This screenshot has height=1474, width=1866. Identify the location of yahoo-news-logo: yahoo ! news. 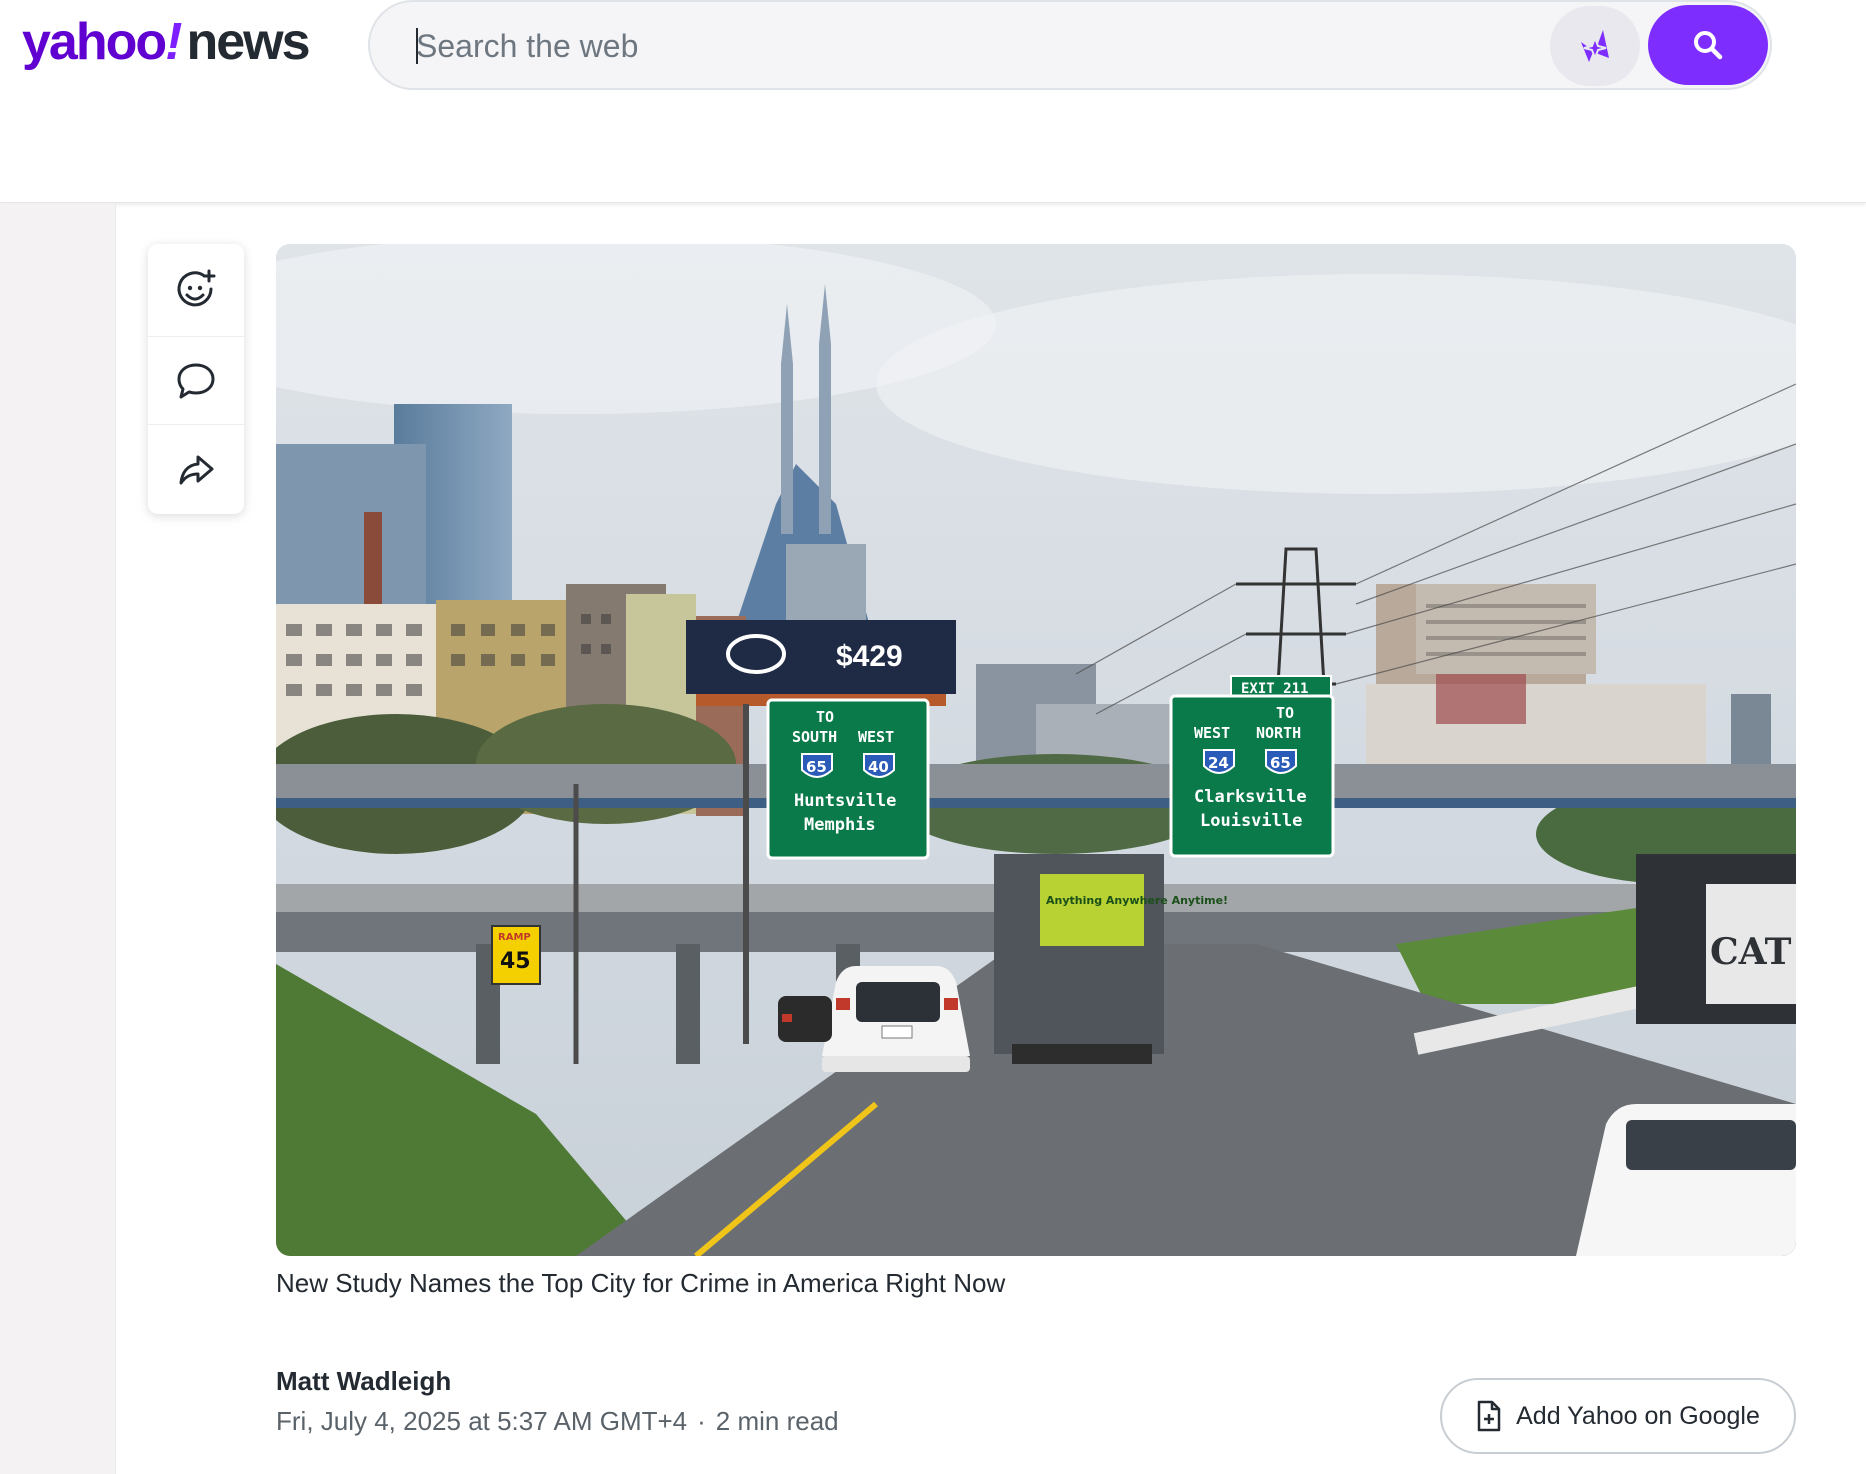
(166, 47).